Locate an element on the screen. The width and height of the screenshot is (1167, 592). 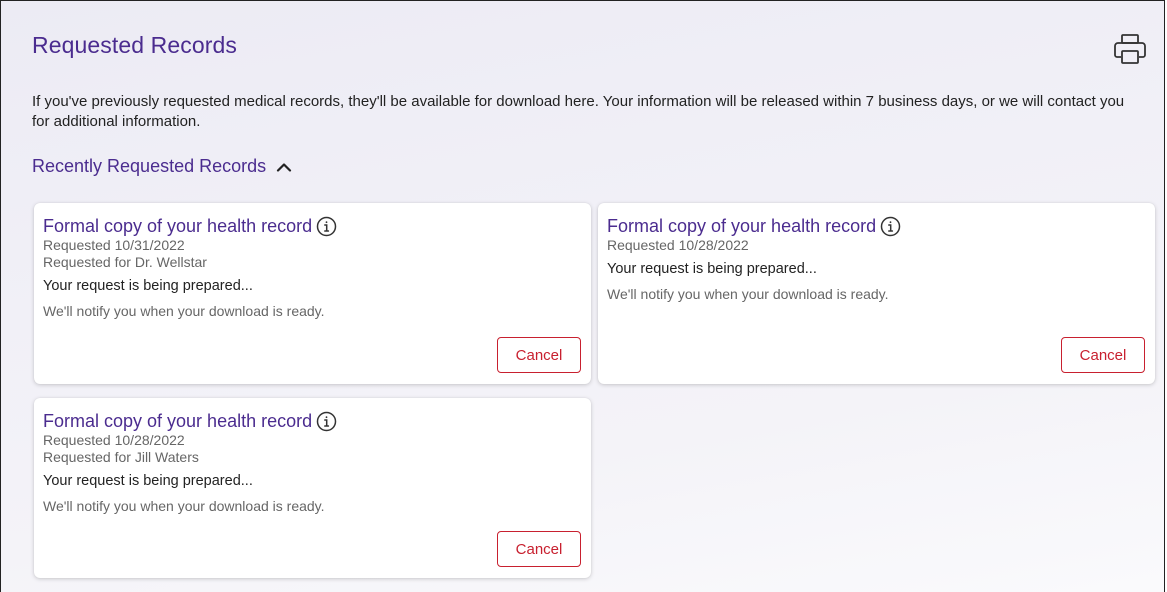
requested-date: Requested 10/31/2022 is located at coordinates (114, 245).